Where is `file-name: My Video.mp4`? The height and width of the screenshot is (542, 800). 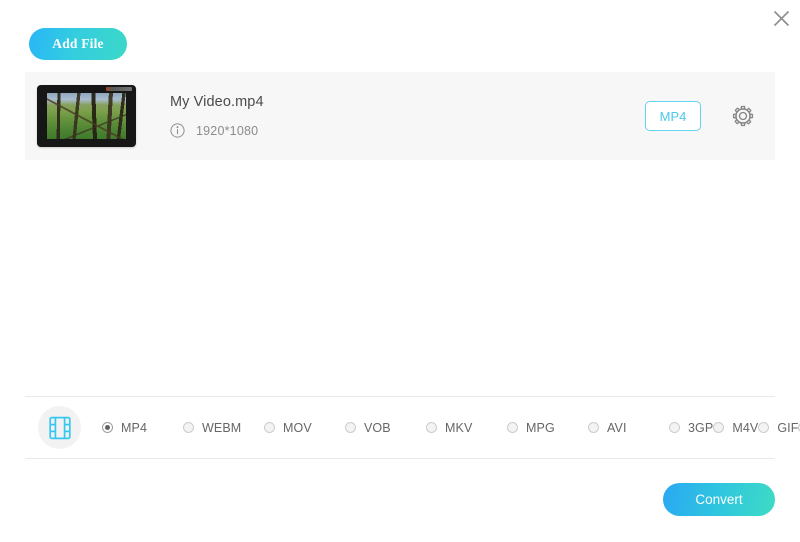 file-name: My Video.mp4 is located at coordinates (217, 102).